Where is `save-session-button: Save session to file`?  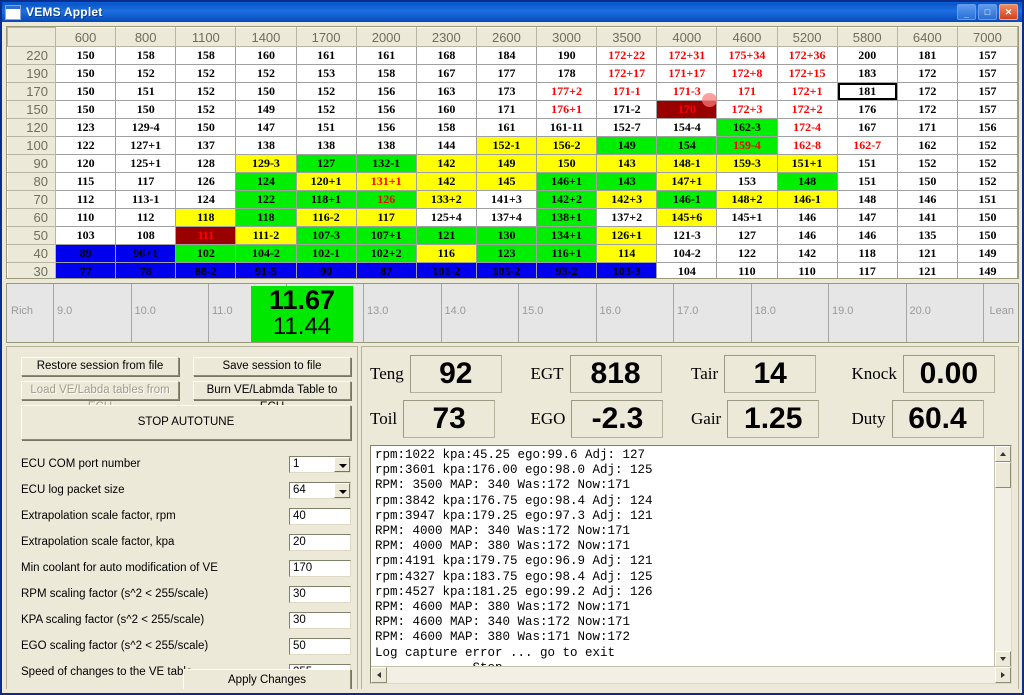 save-session-button: Save session to file is located at coordinates (272, 366).